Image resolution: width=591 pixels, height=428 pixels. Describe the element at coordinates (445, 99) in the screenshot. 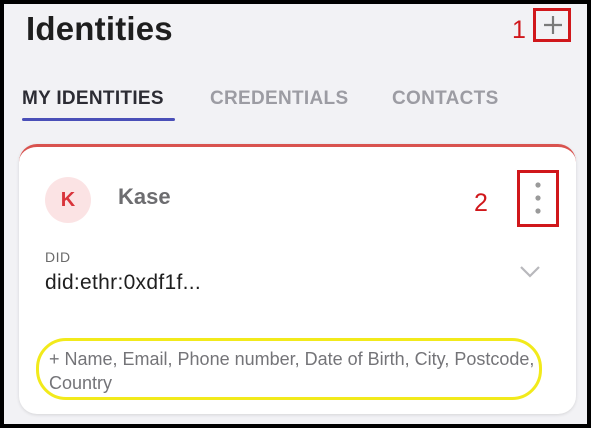

I see `tab-contacts: CONTACTS` at that location.